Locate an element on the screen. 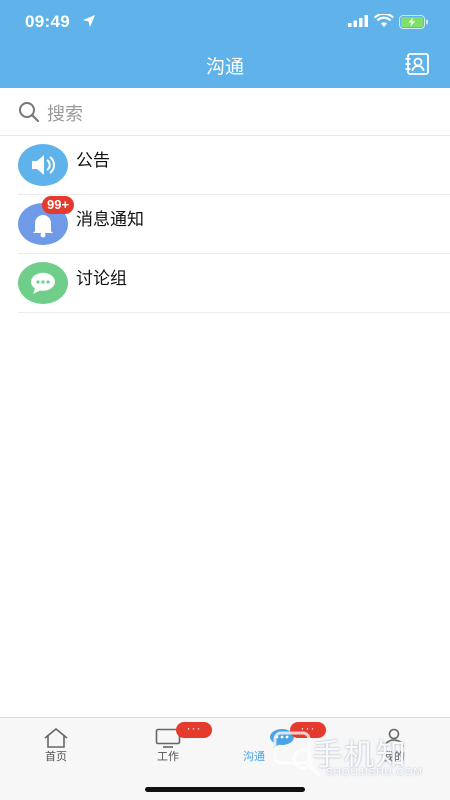 The image size is (450, 800). search-bar: 搜索 is located at coordinates (225, 112).